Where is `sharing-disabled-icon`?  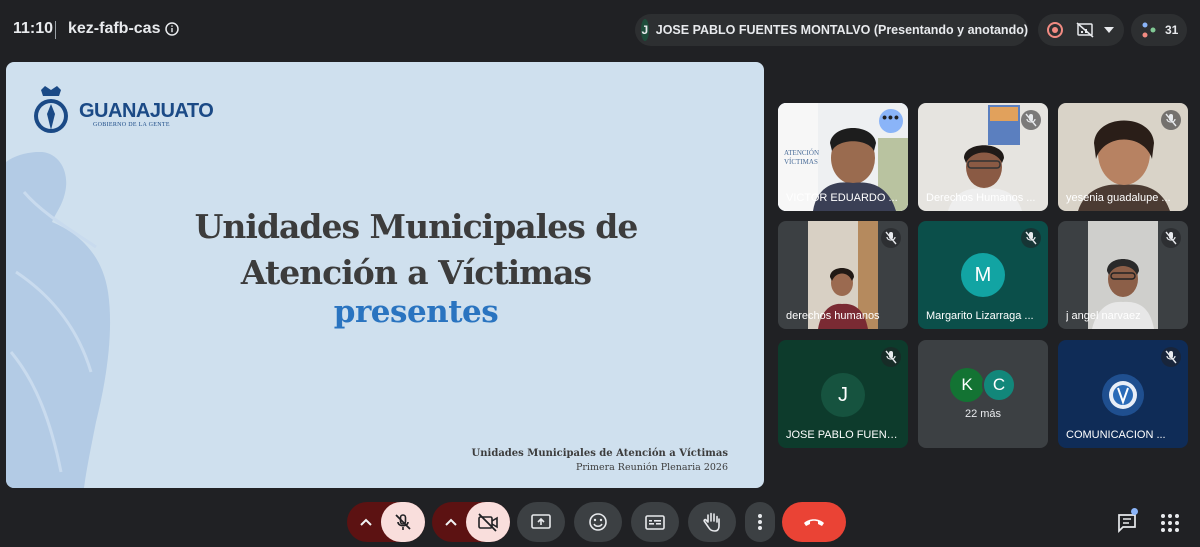 sharing-disabled-icon is located at coordinates (1085, 30).